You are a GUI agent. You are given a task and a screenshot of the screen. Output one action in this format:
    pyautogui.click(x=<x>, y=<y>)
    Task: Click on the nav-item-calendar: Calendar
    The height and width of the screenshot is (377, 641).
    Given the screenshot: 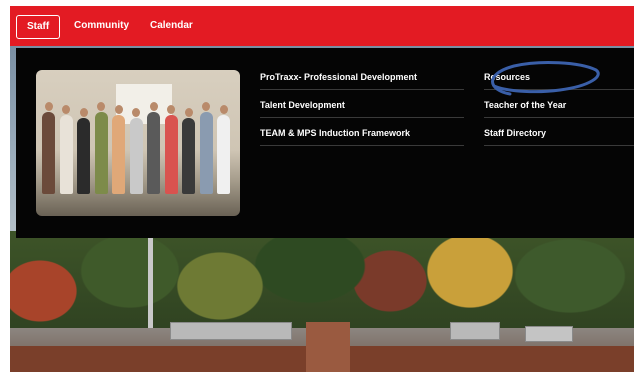 What is the action you would take?
    pyautogui.click(x=171, y=26)
    